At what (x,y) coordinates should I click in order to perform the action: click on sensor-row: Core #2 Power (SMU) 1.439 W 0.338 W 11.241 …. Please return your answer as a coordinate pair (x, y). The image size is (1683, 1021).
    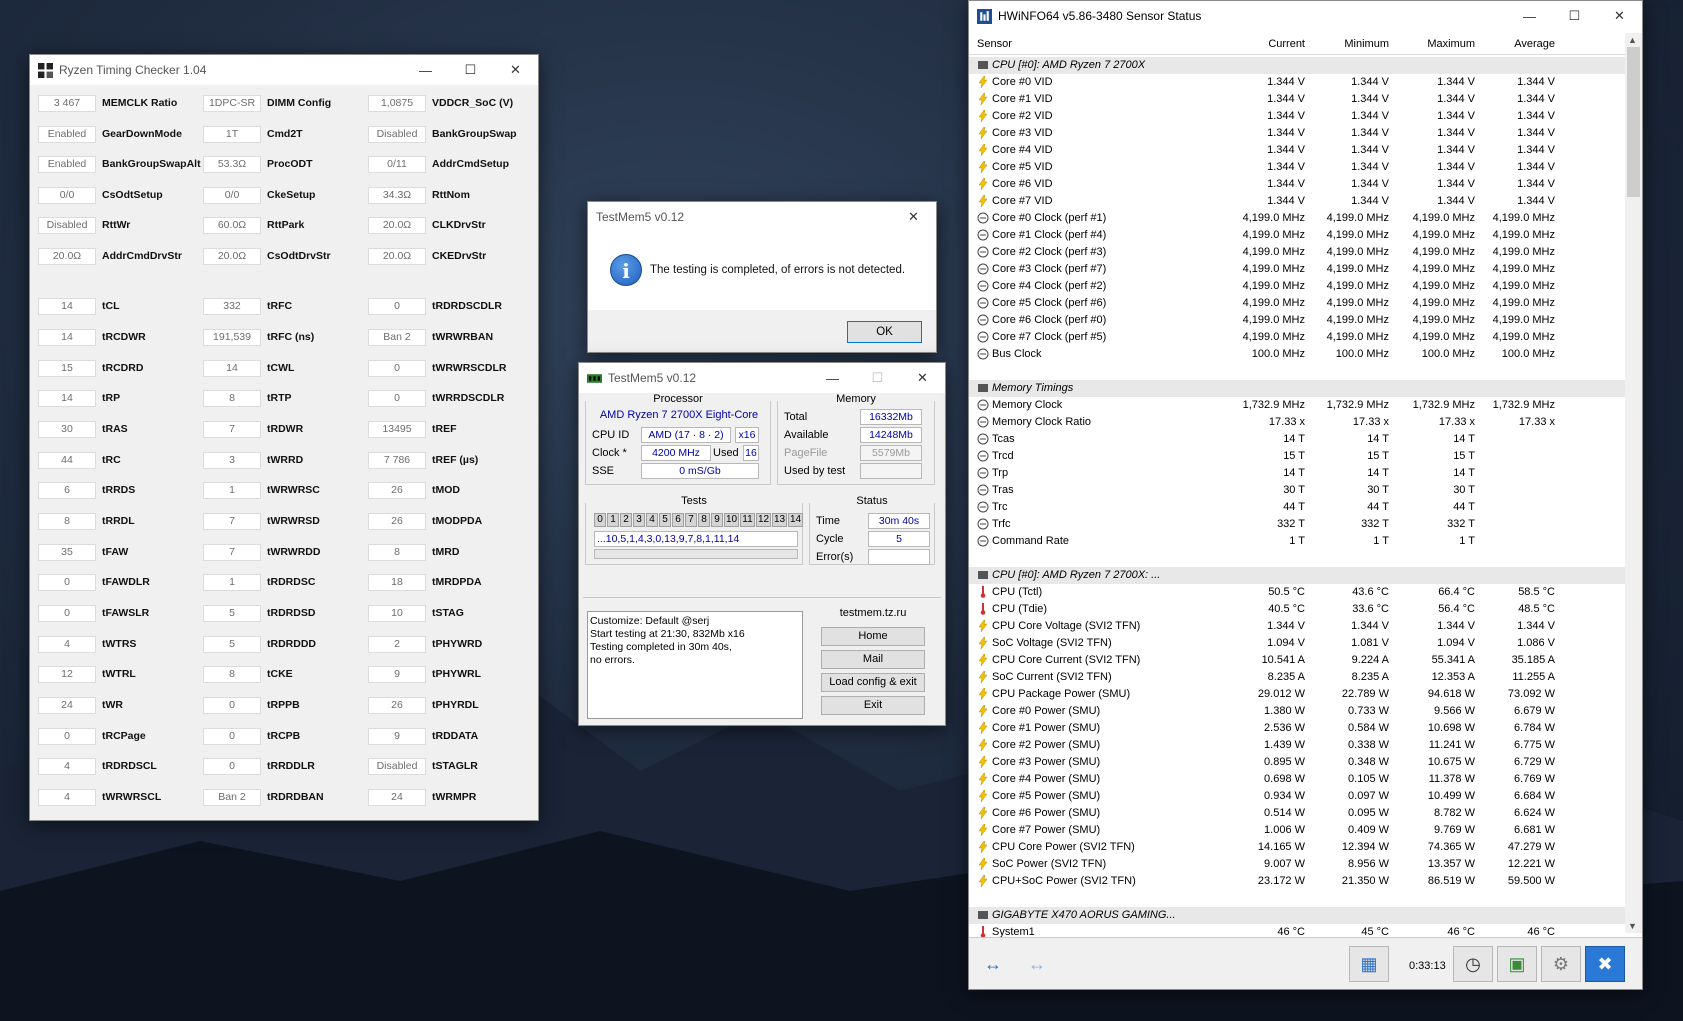
    Looking at the image, I should click on (1297, 745).